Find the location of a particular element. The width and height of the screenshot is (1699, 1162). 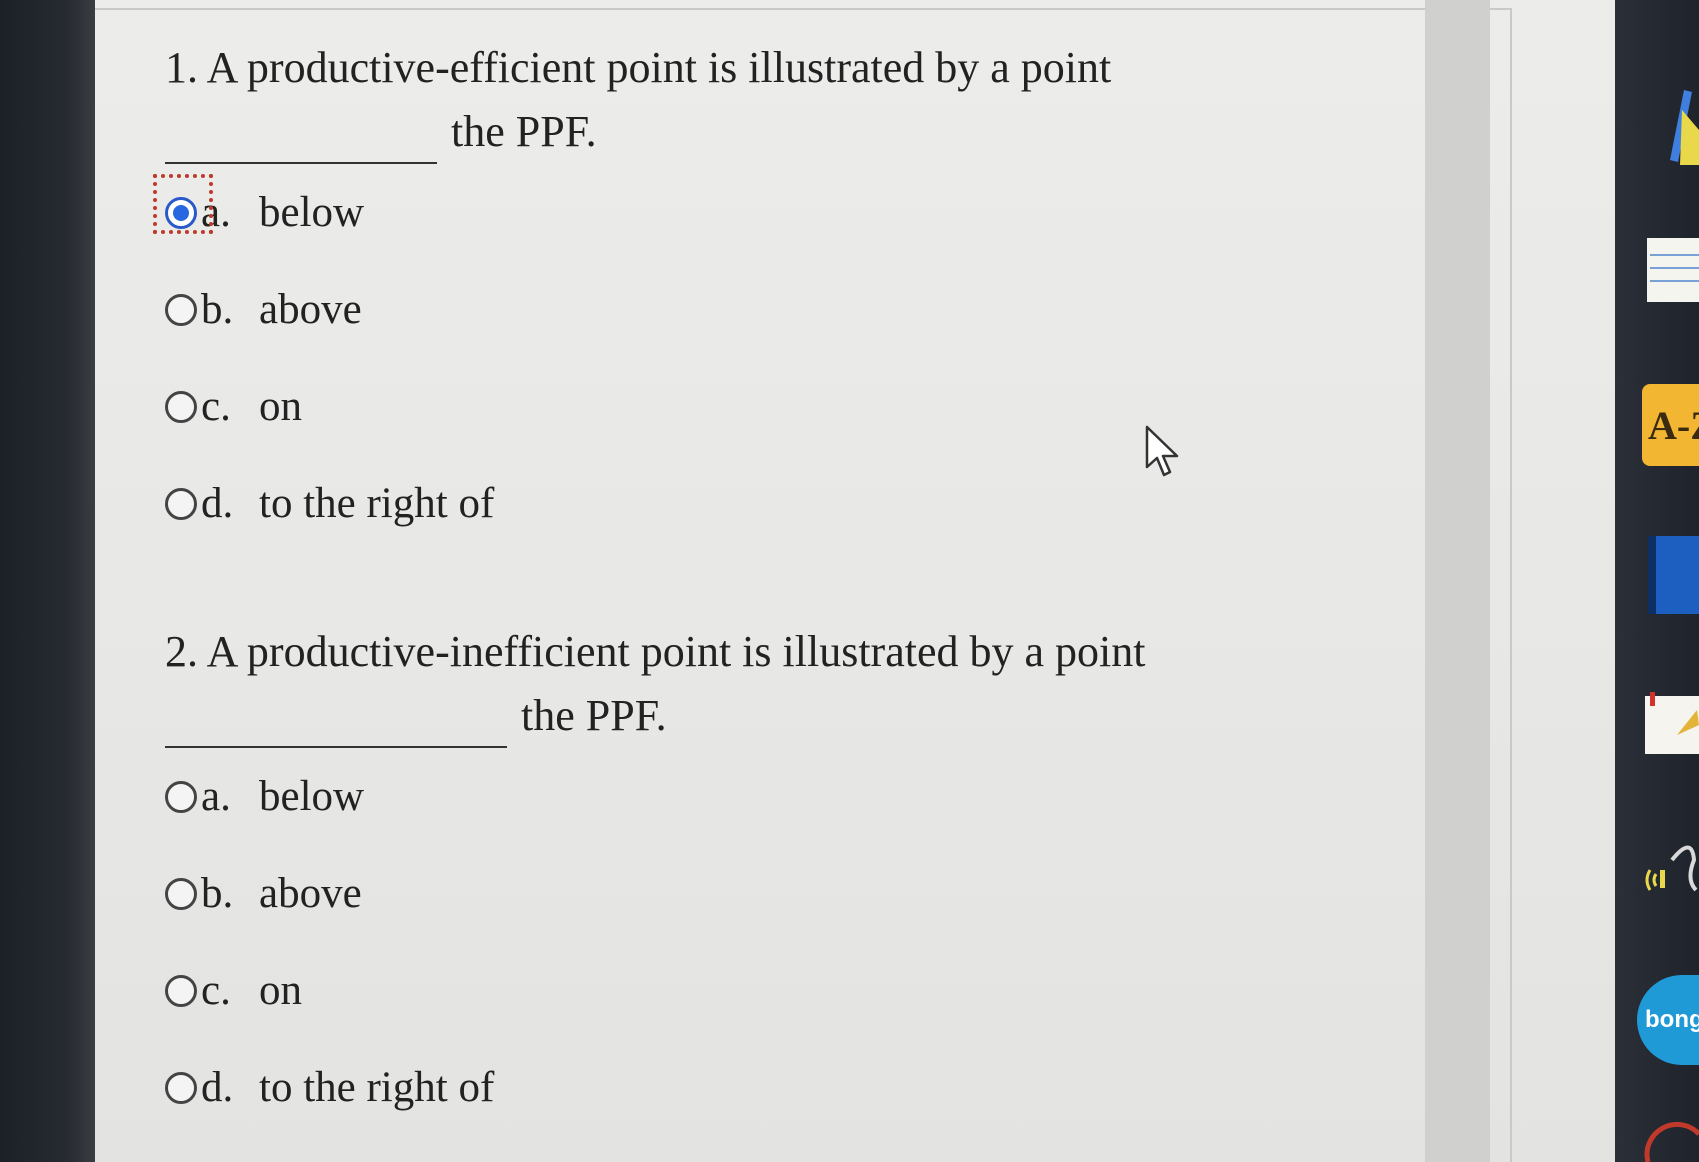

q1-option-b-letter: b. is located at coordinates (217, 309).